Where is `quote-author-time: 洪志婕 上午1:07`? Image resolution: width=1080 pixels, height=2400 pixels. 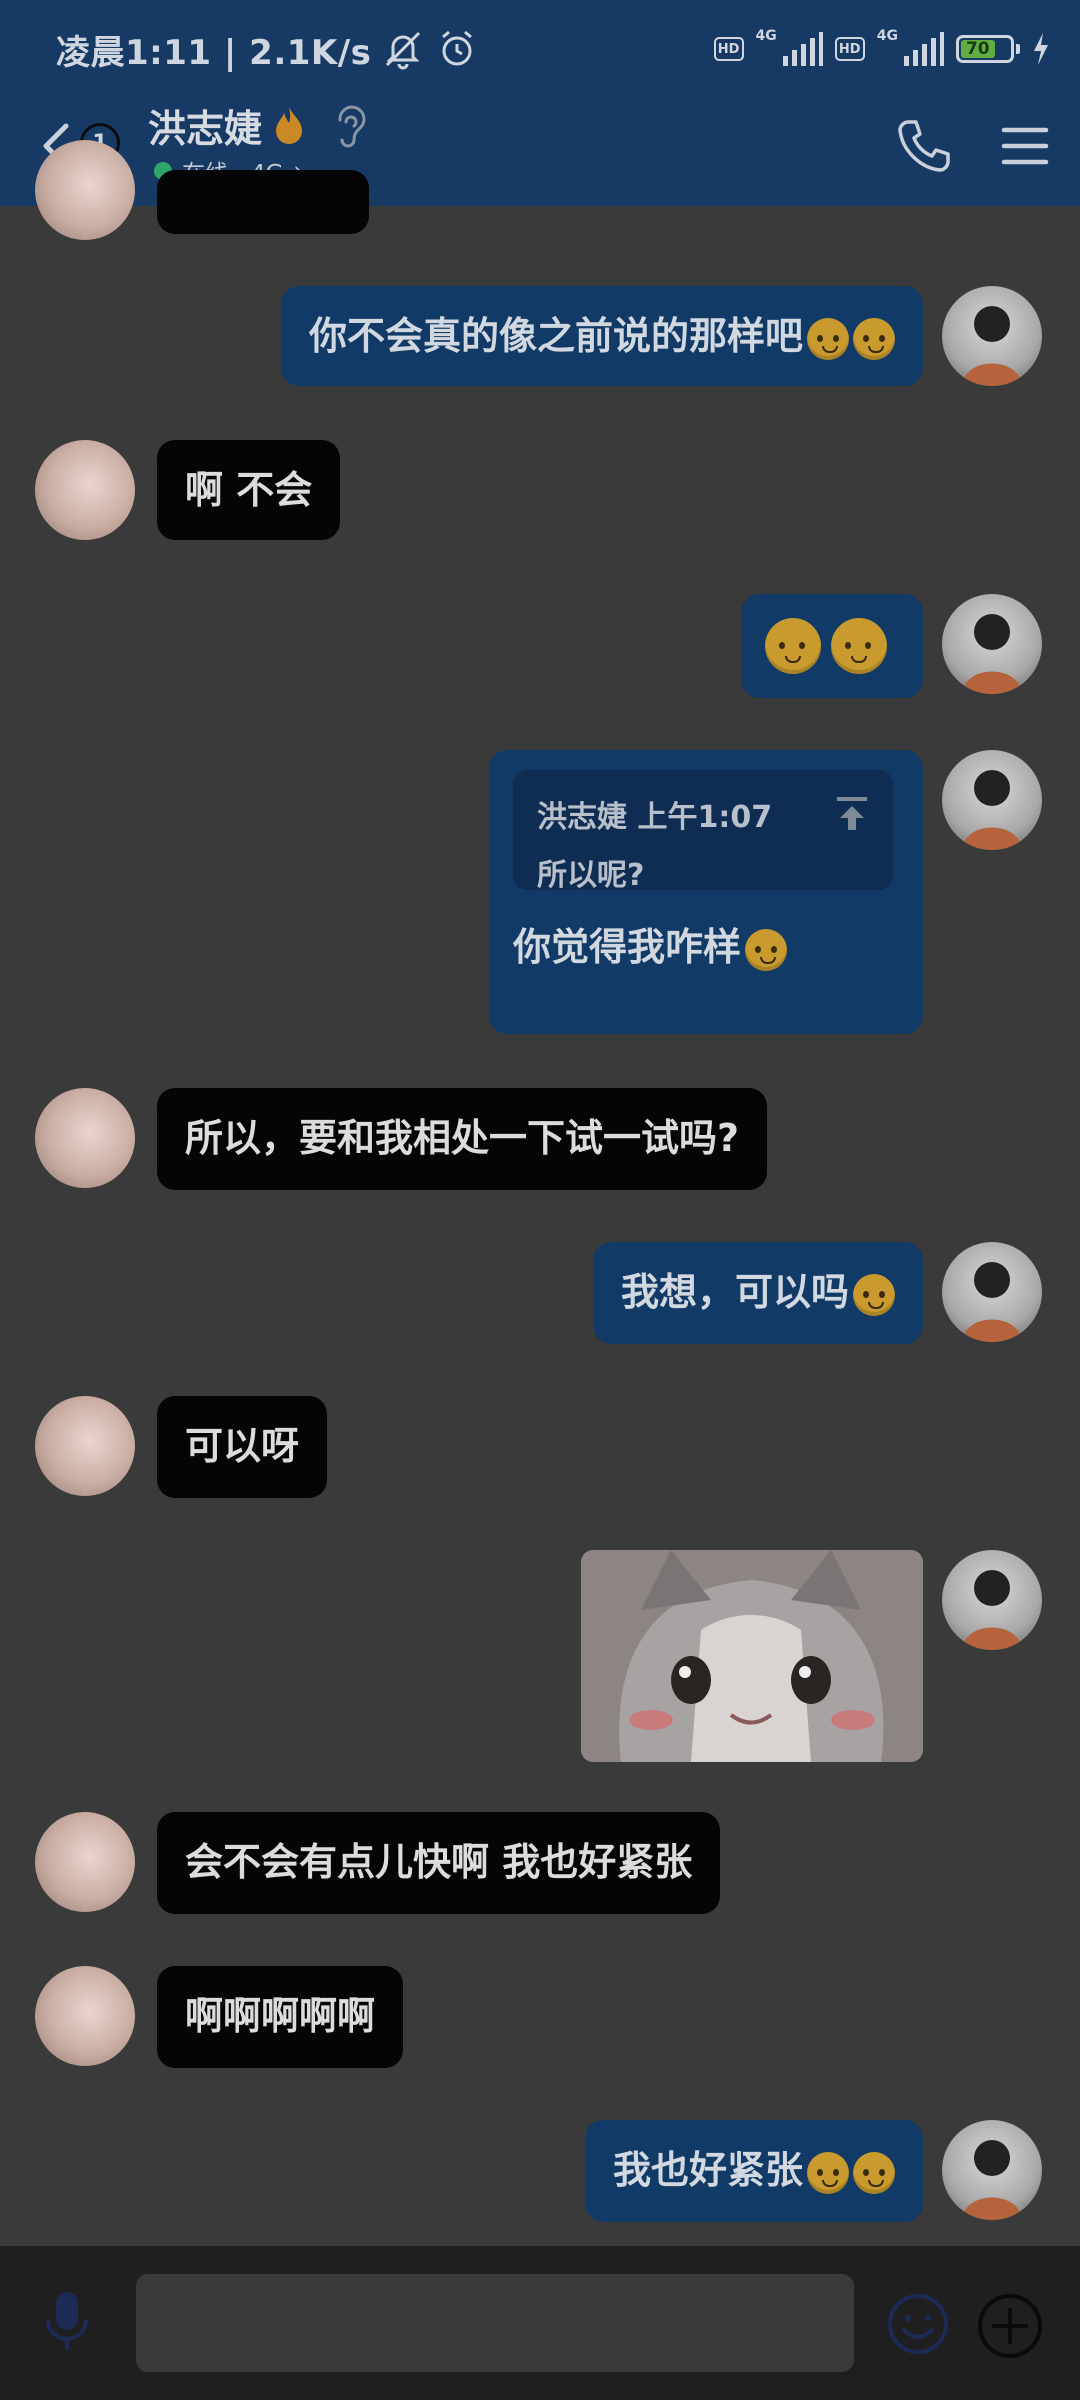
quote-author-time: 洪志婕 上午1:07 is located at coordinates (655, 817).